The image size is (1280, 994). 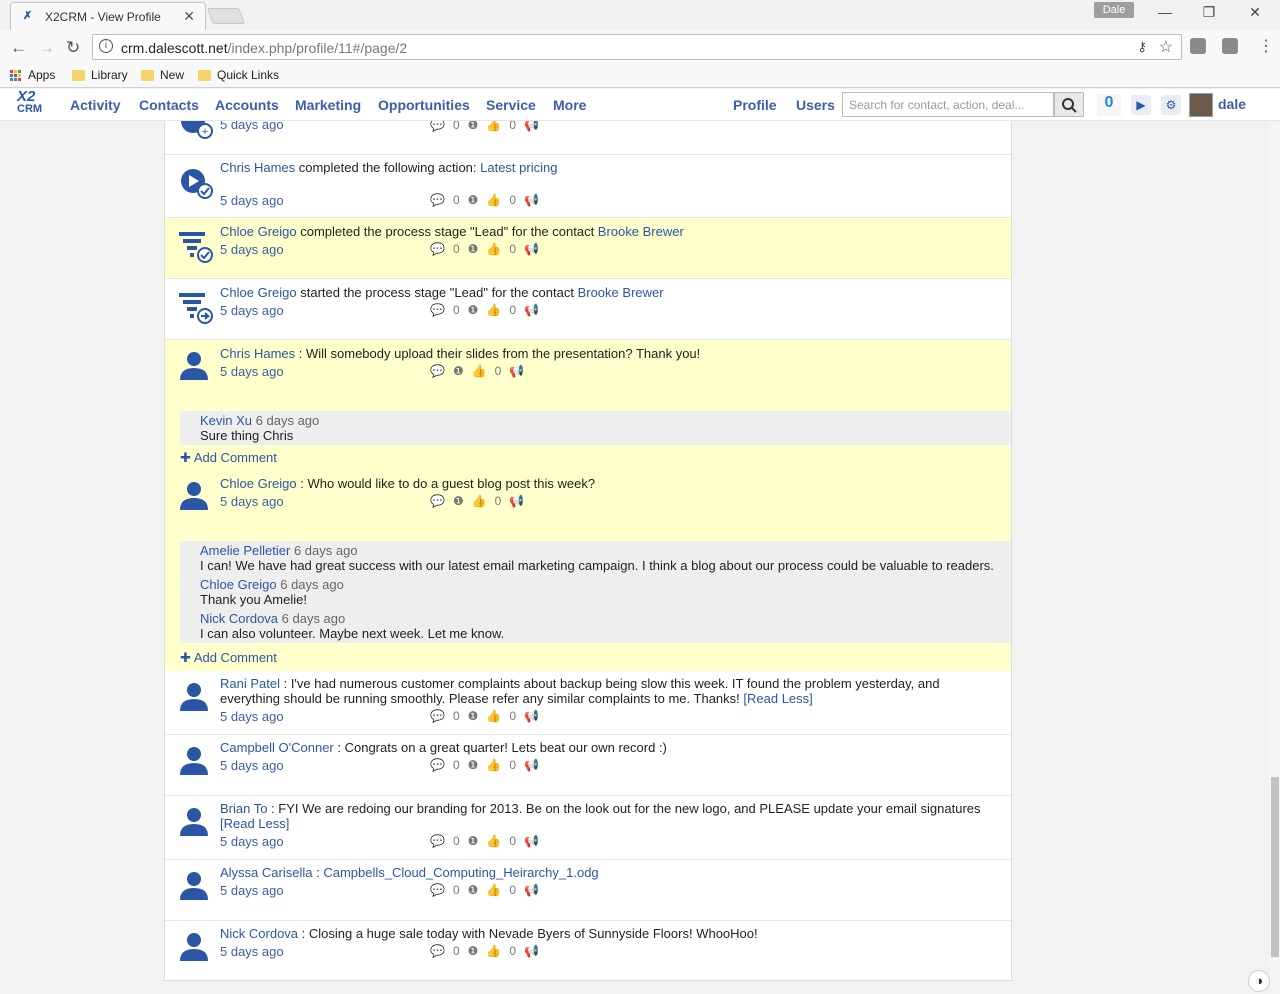 What do you see at coordinates (1259, 981) in the screenshot?
I see `contrast-toggle-icon: ◑` at bounding box center [1259, 981].